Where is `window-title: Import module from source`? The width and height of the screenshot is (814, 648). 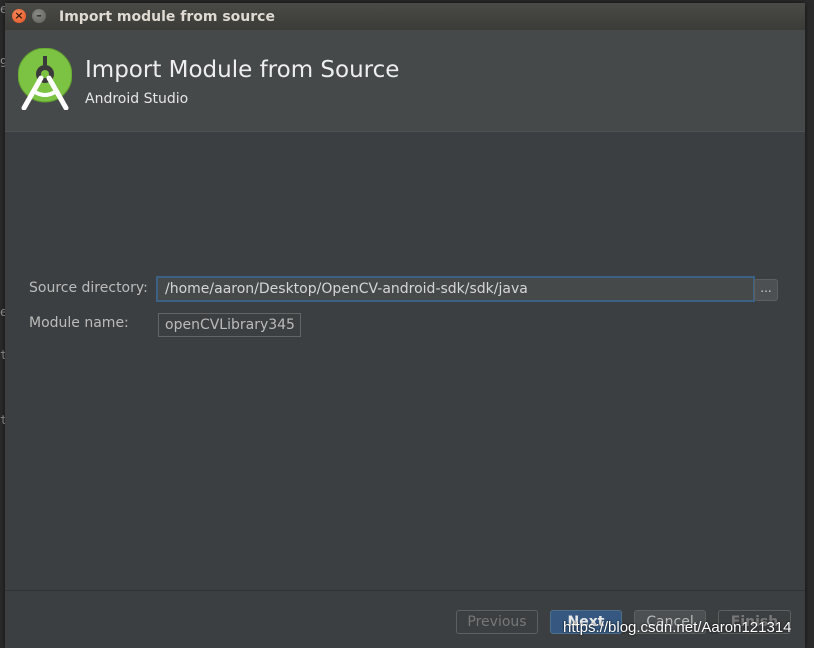
window-title: Import module from source is located at coordinates (167, 17).